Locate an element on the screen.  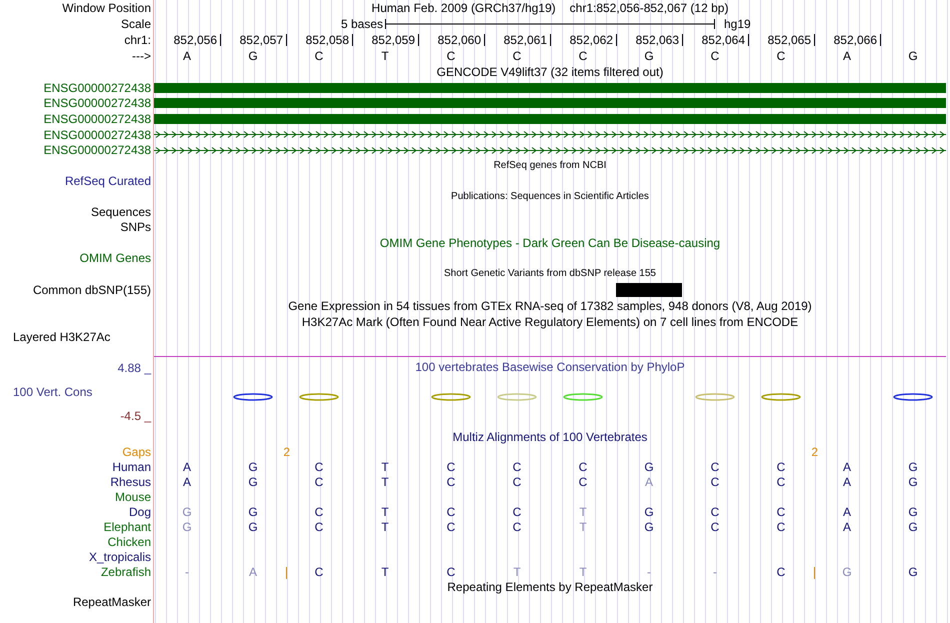
track-label: chr1: is located at coordinates (137, 40).